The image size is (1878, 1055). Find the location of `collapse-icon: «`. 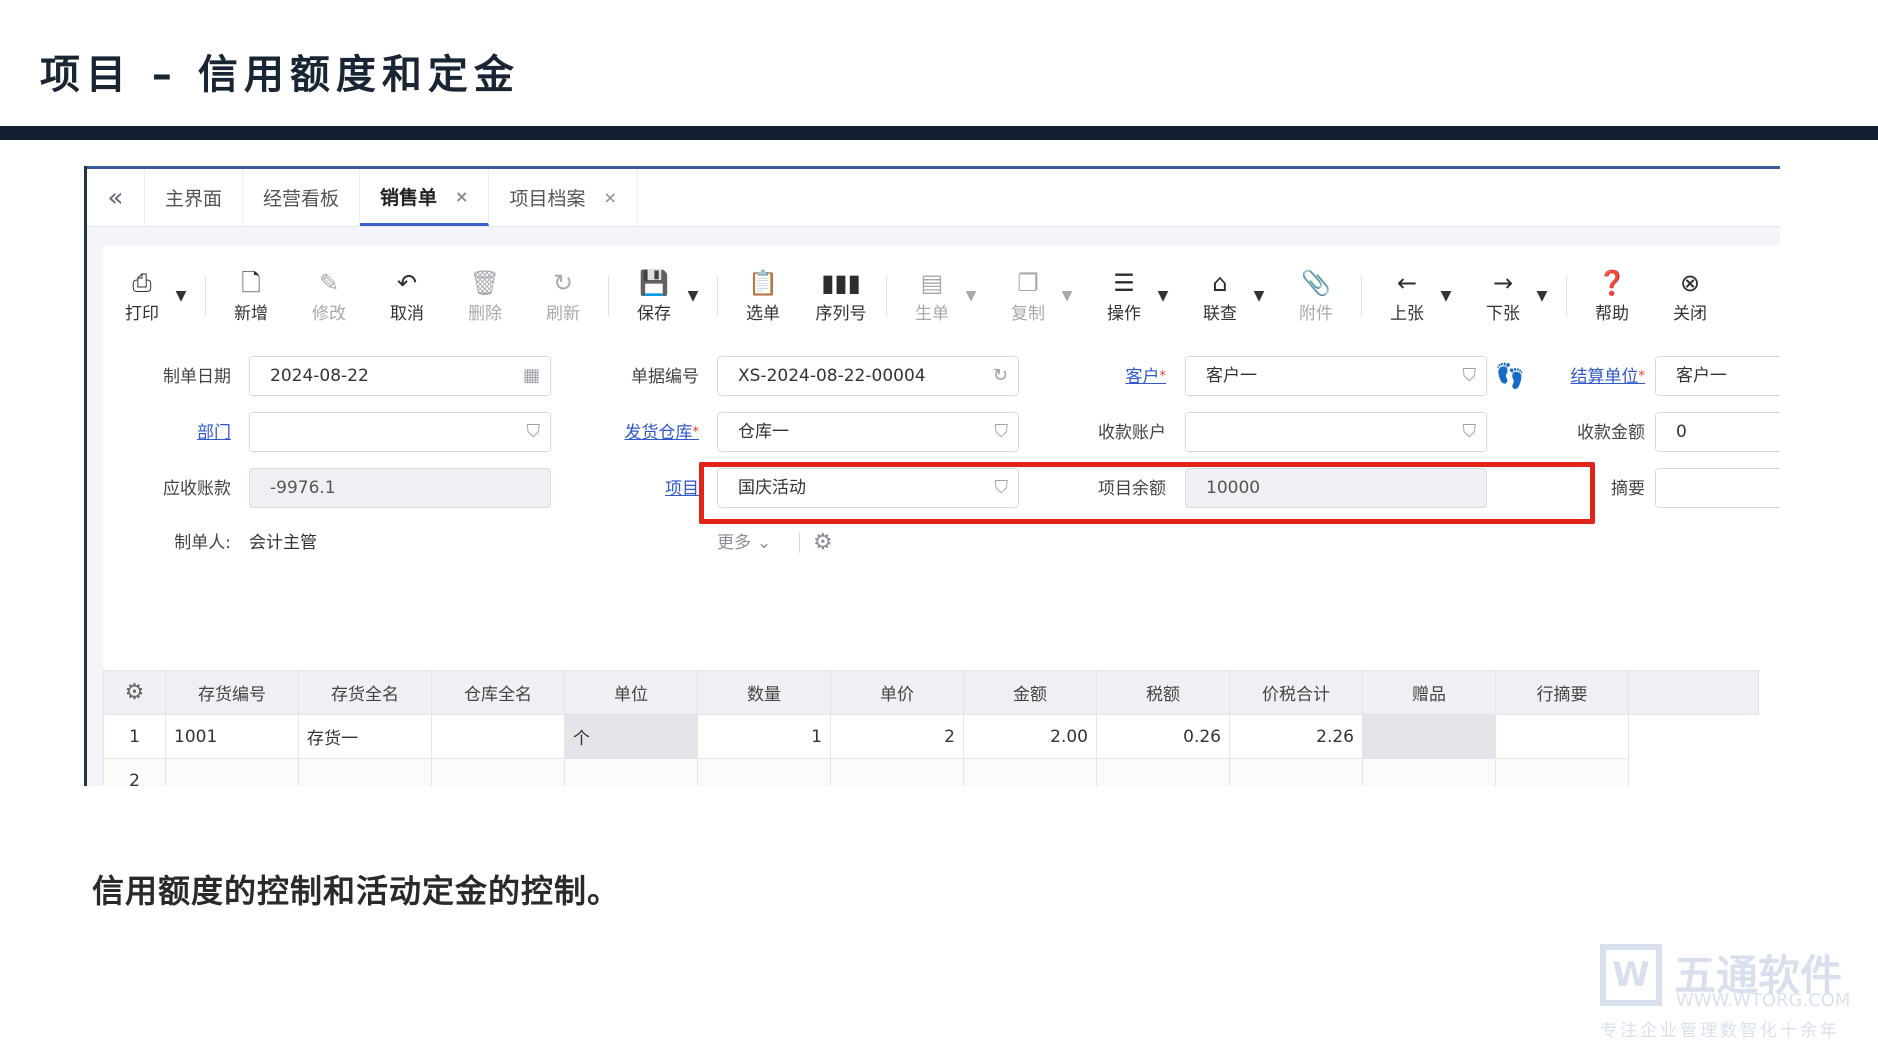

collapse-icon: « is located at coordinates (116, 197).